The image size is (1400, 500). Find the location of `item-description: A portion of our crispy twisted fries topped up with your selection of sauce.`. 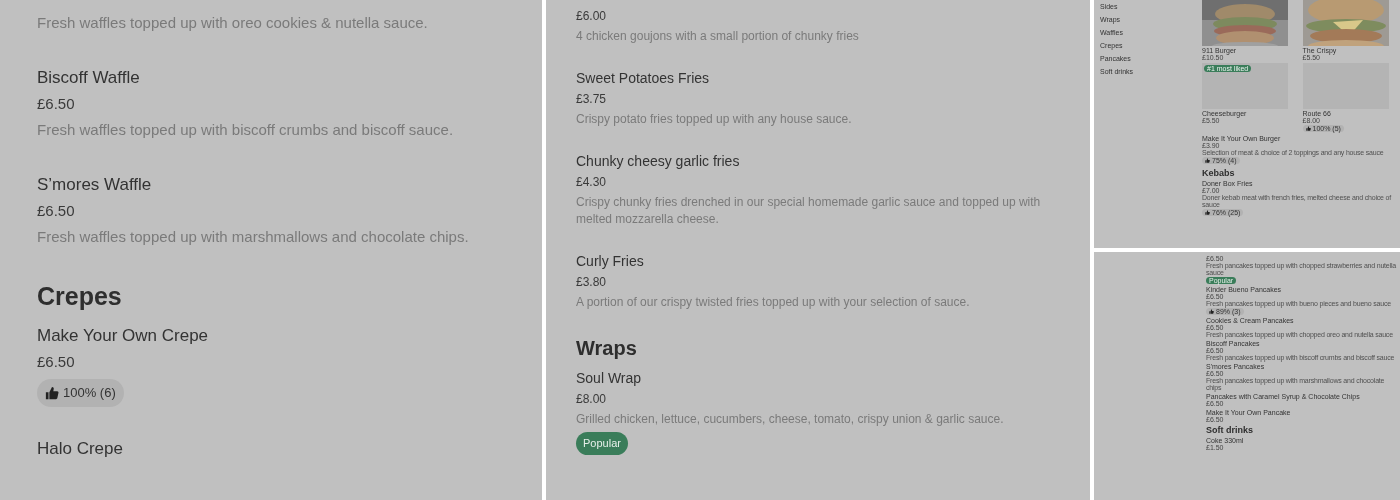

item-description: A portion of our crispy twisted fries topped up with your selection of sauce. is located at coordinates (773, 302).